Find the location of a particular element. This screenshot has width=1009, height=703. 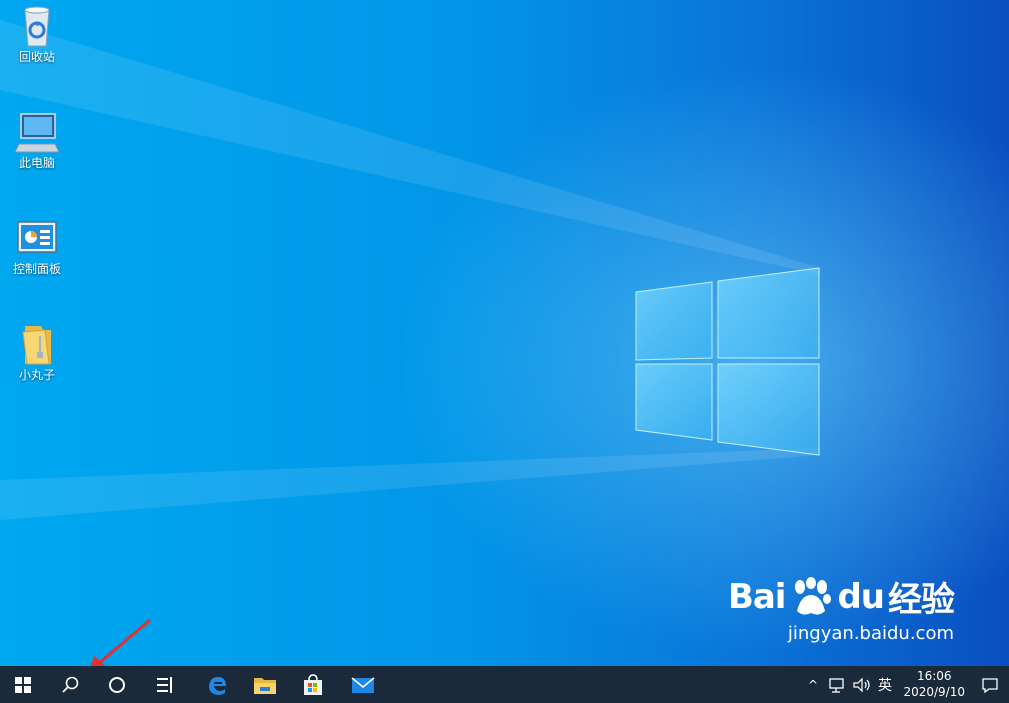

volume-button is located at coordinates (862, 684).